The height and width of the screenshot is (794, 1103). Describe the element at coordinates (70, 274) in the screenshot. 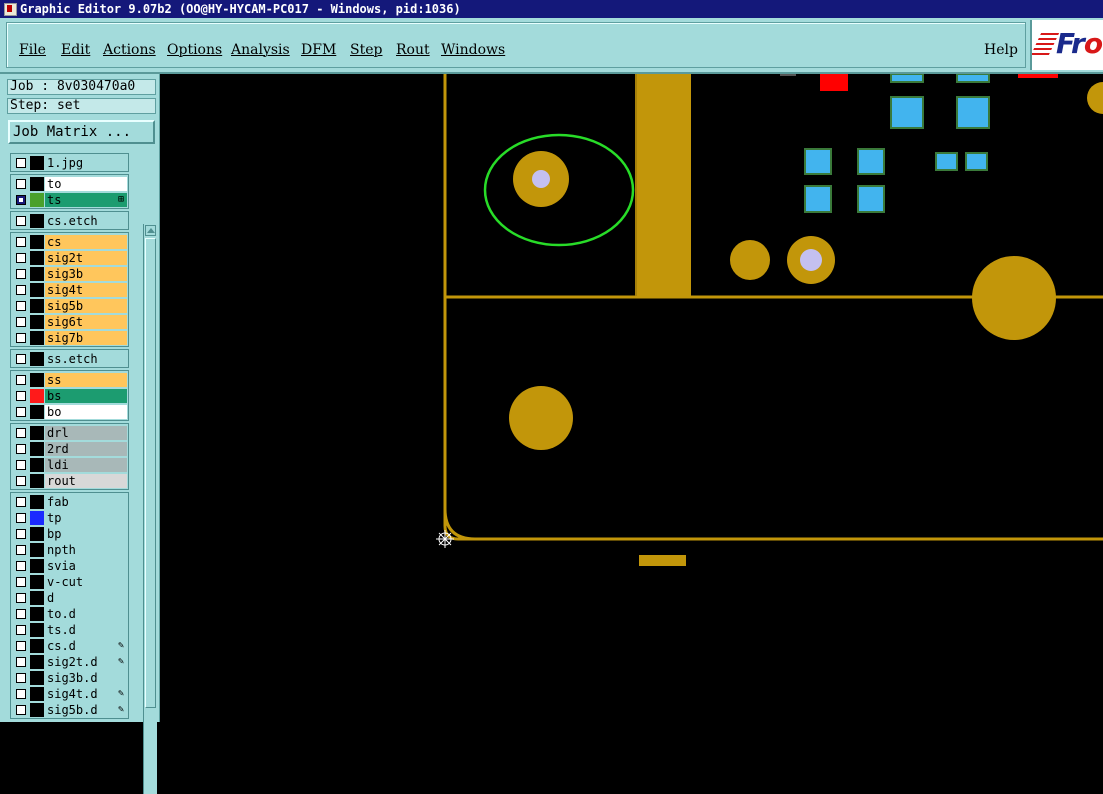

I see `layer-row-sig3b: sig3b` at that location.